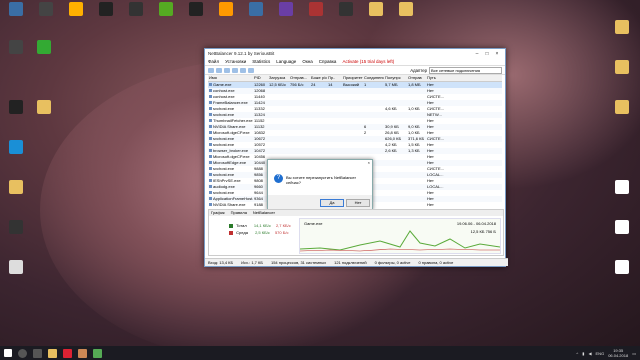 The height and width of the screenshot is (360, 640). What do you see at coordinates (230, 78) in the screenshot?
I see `column-header: Имя` at bounding box center [230, 78].